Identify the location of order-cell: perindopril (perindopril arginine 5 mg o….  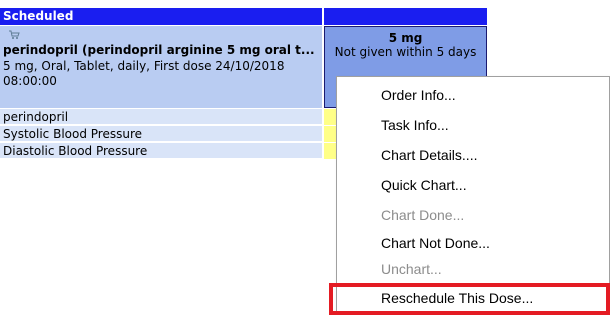
(161, 67).